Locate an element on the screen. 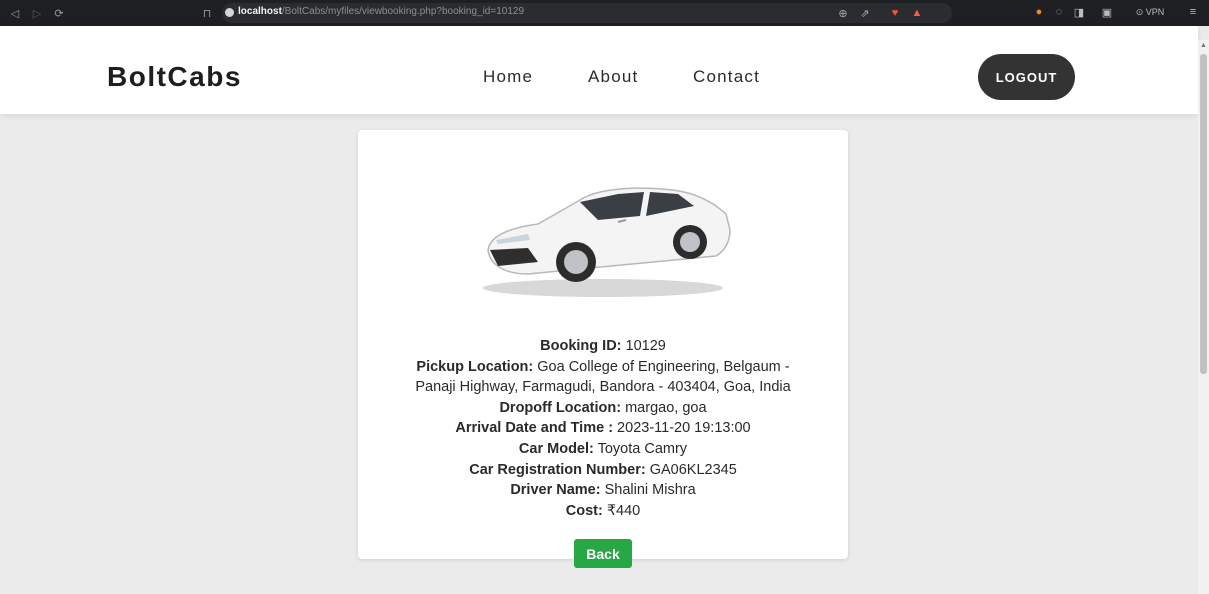  scroll-up-icon: ▲ is located at coordinates (1203, 45).